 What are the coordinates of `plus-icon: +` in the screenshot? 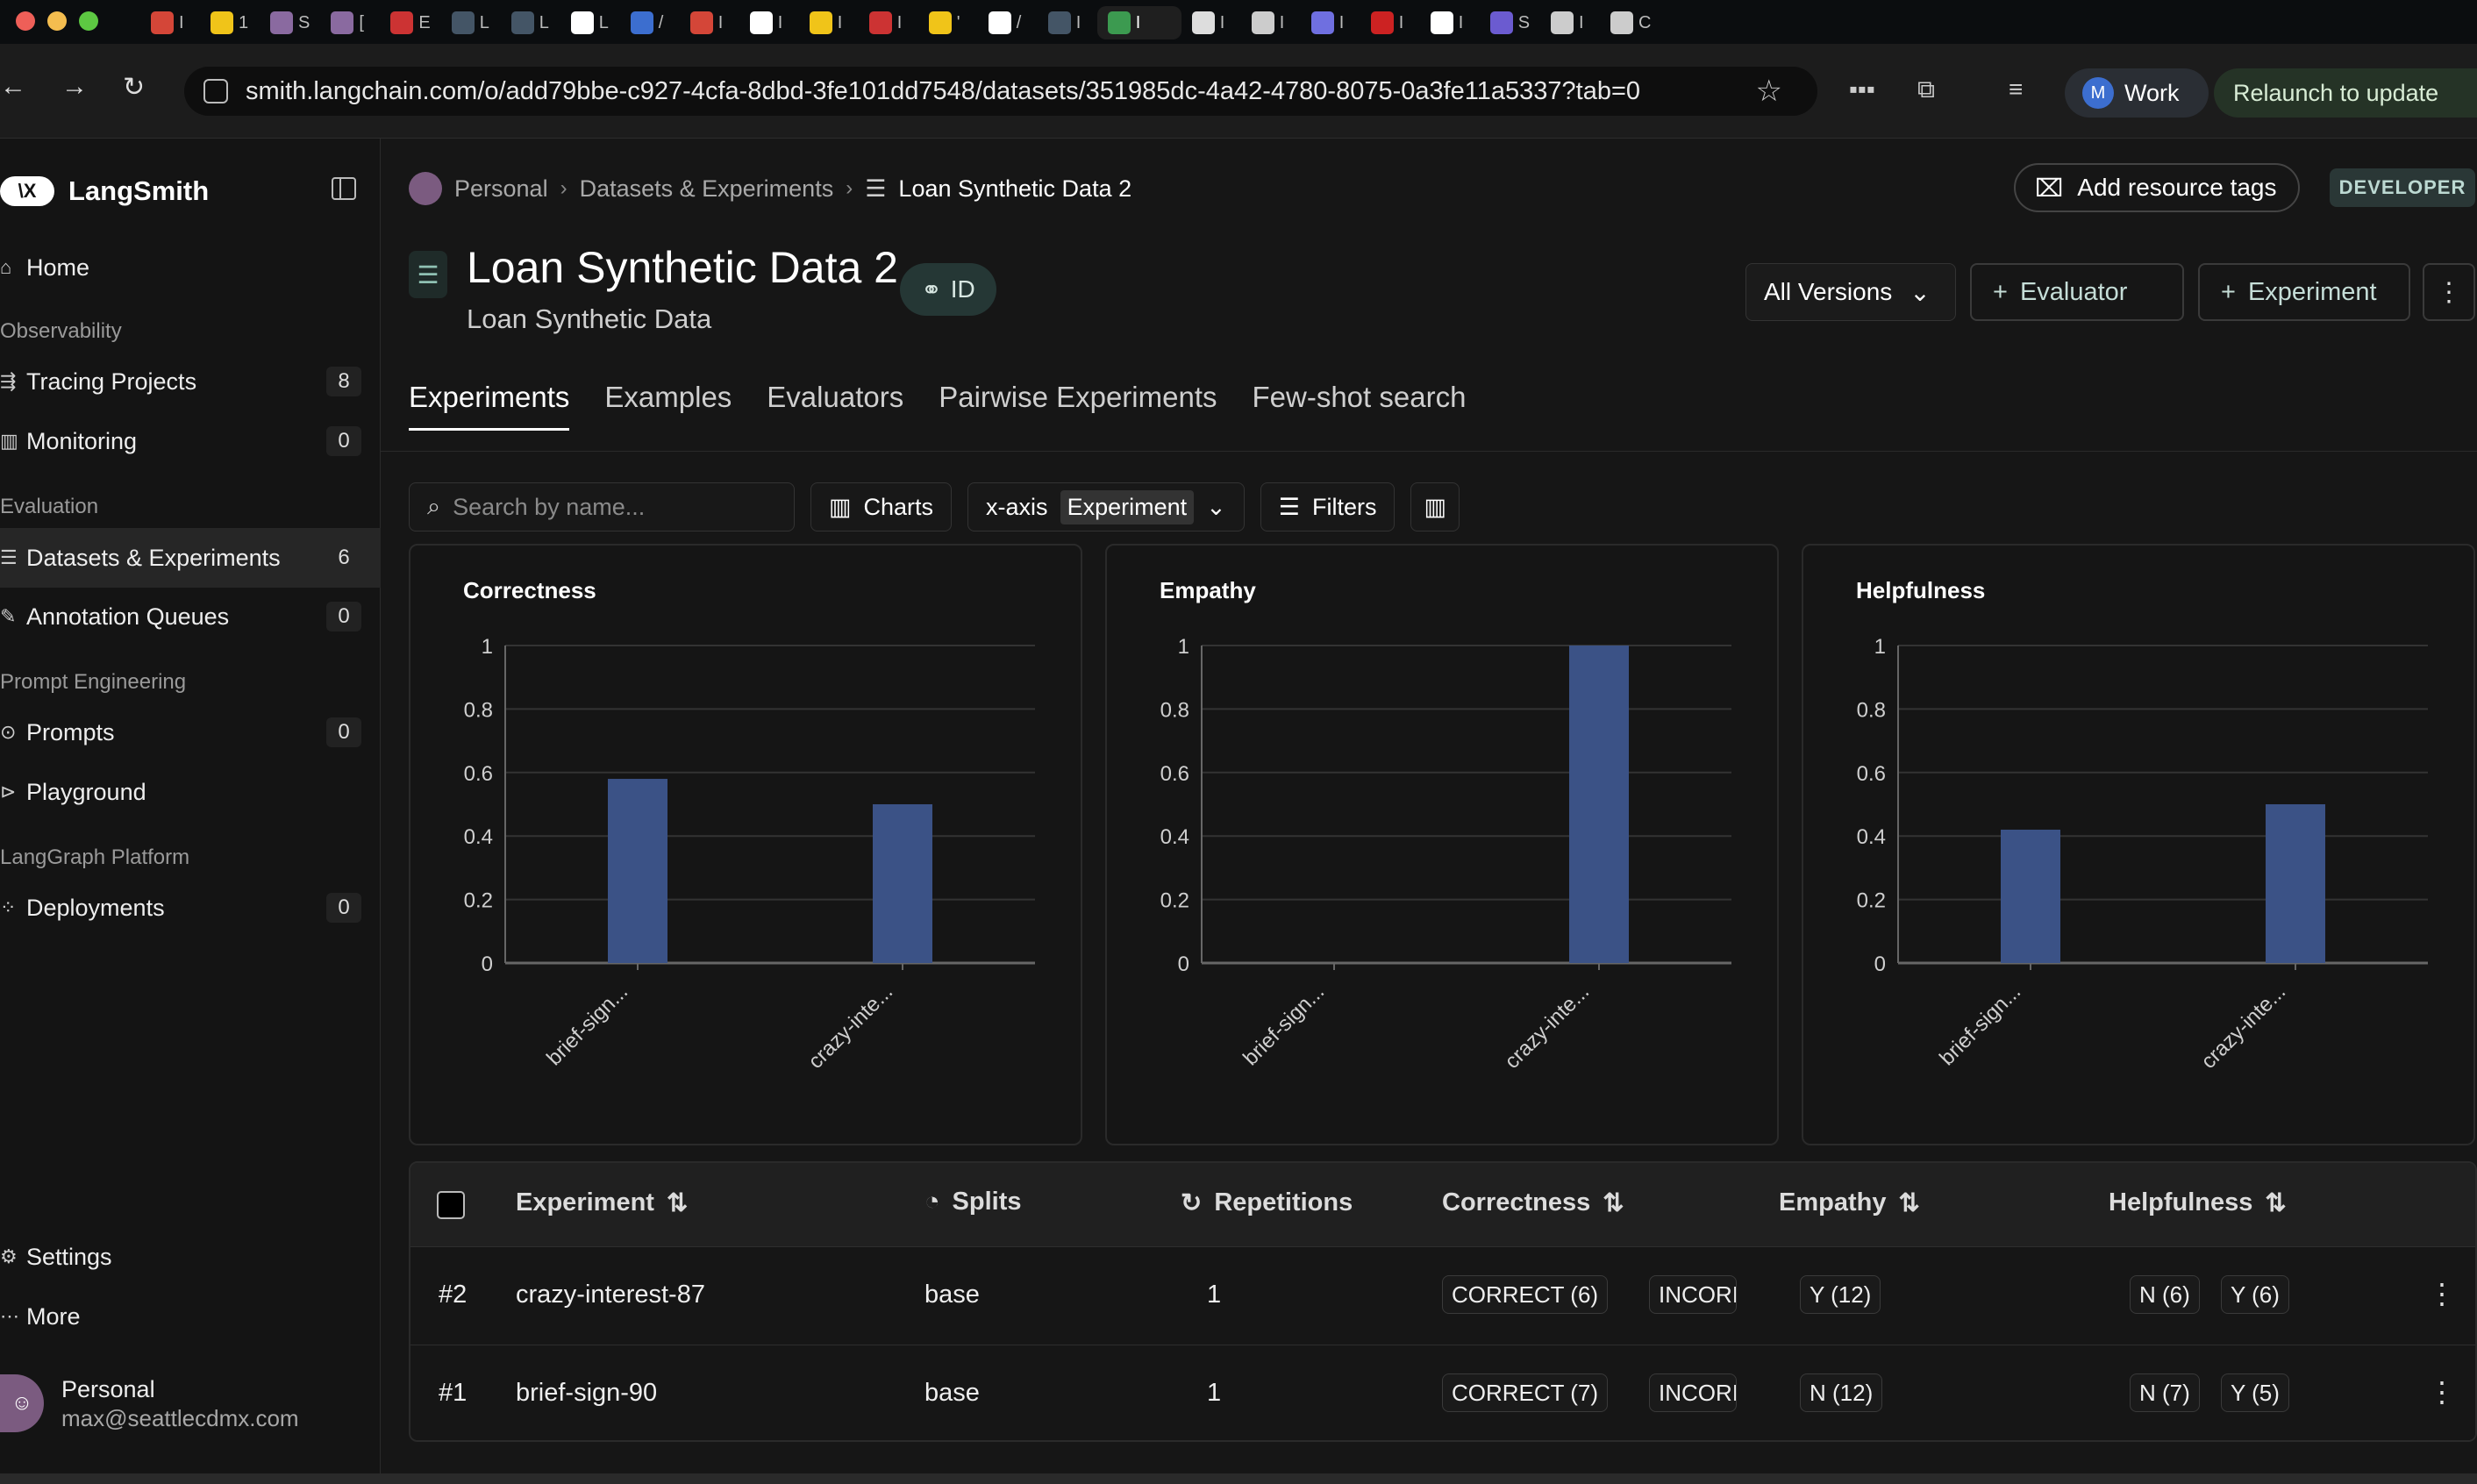 It's located at (2228, 291).